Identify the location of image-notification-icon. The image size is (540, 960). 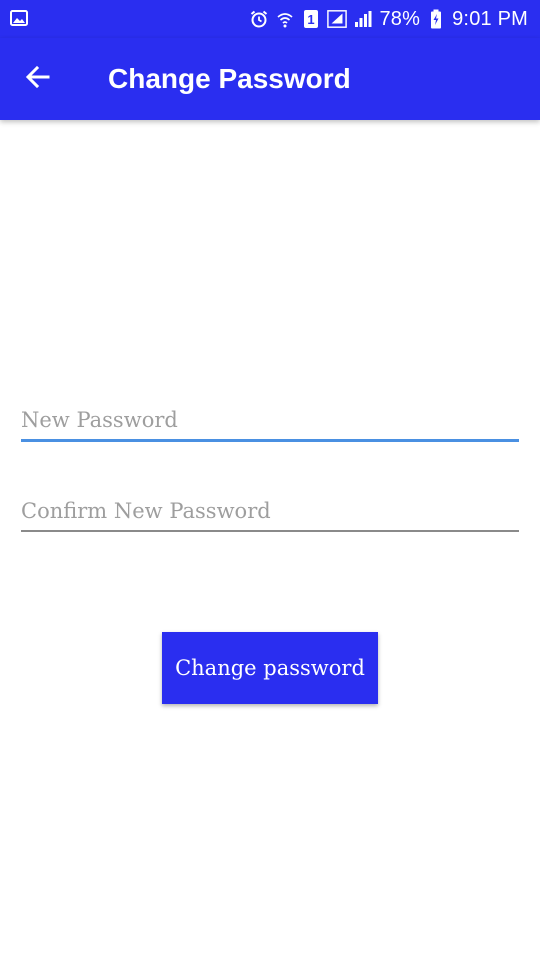
(19, 18).